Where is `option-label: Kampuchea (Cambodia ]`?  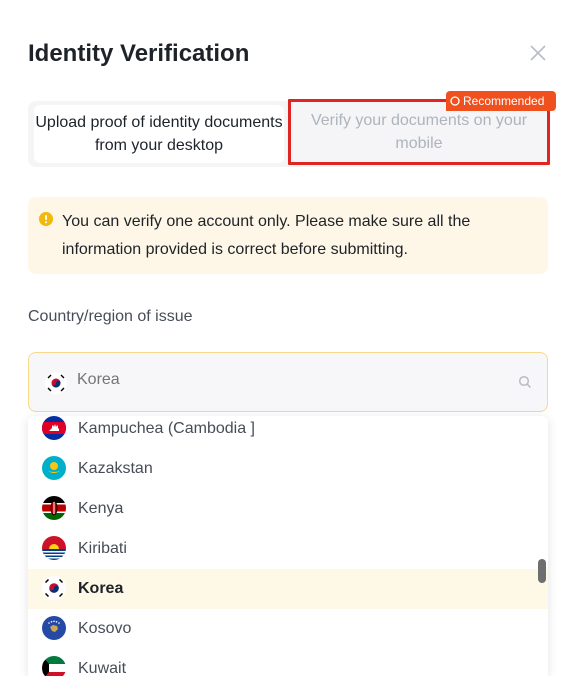 option-label: Kampuchea (Cambodia ] is located at coordinates (166, 428).